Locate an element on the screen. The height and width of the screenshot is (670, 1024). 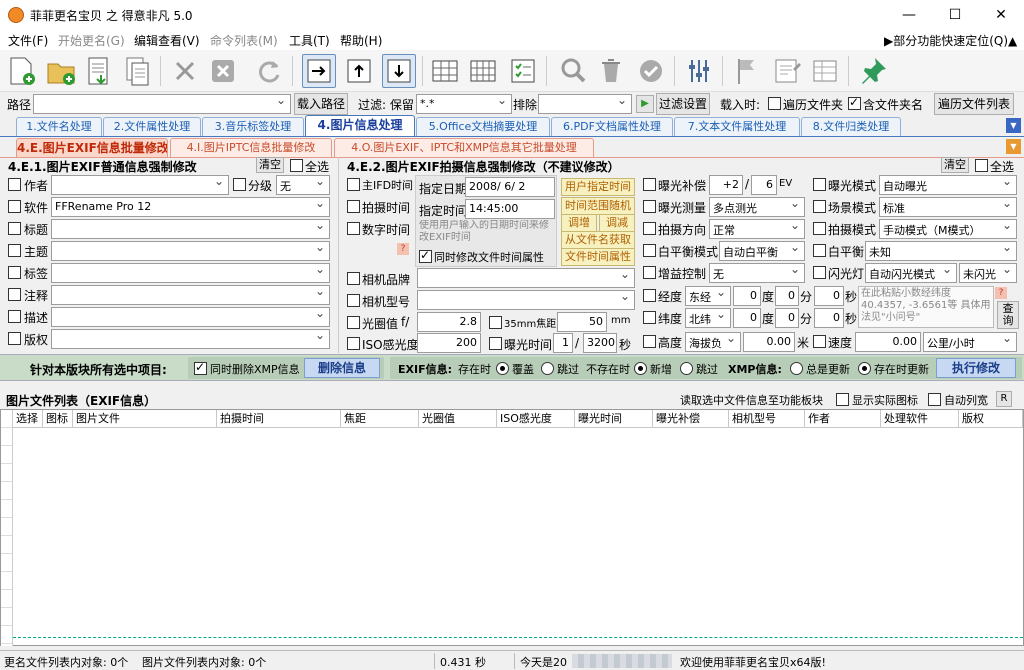
flag-icon is located at coordinates (747, 71).